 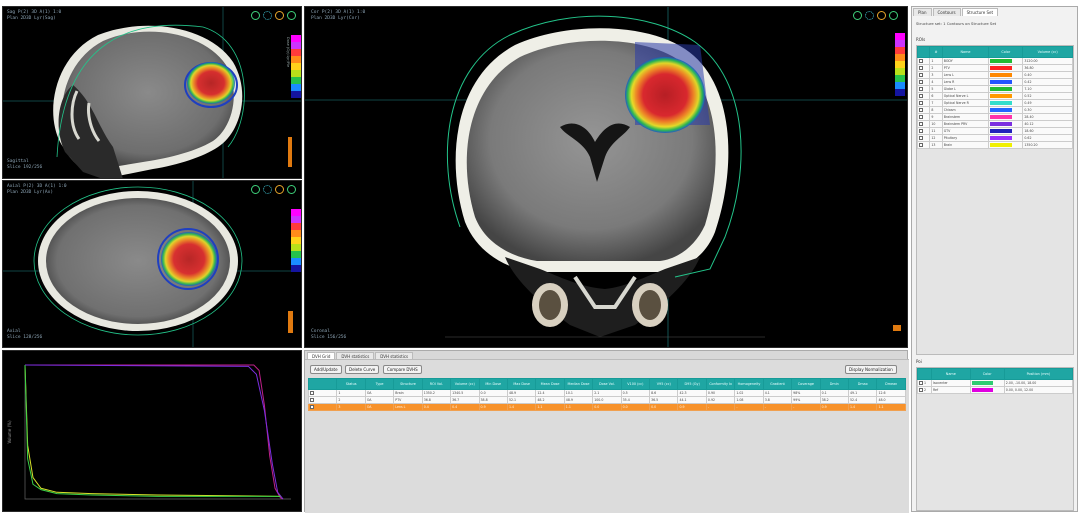 I want to click on grid-column-header: Gradient, so click(x=777, y=384).